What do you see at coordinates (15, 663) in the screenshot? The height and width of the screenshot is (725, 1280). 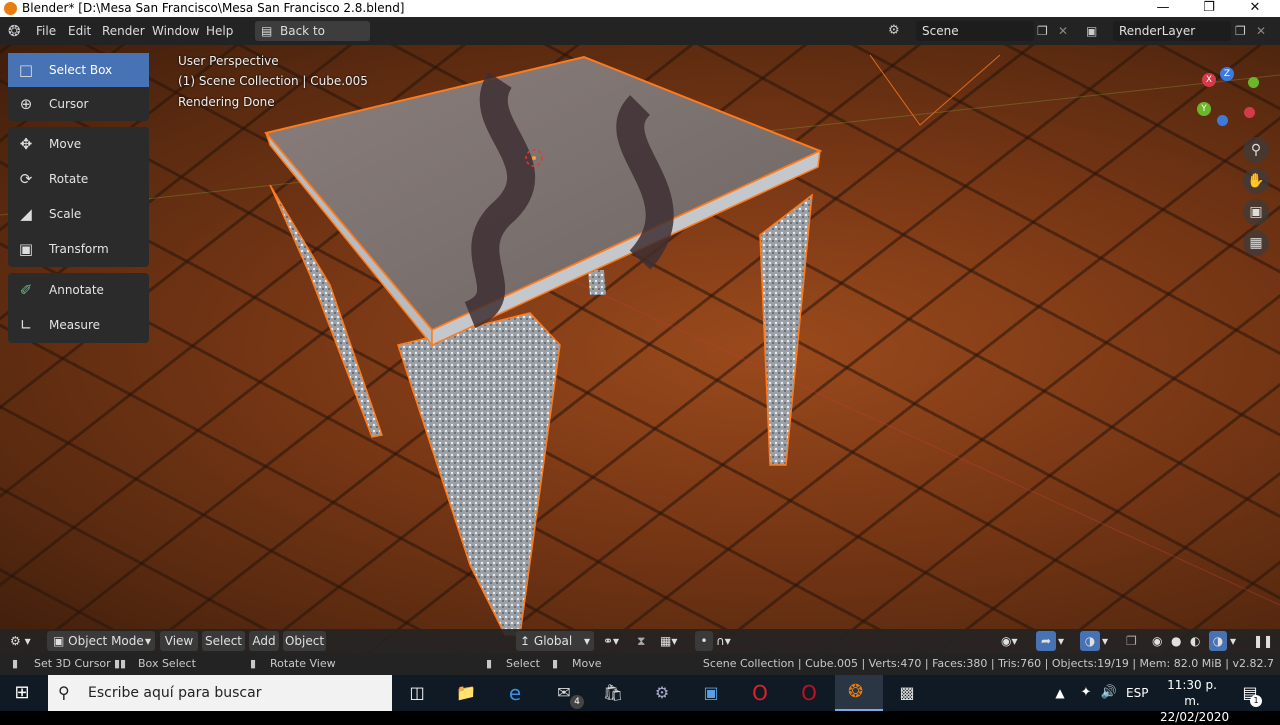 I see `mouse-left-icon: ▮` at bounding box center [15, 663].